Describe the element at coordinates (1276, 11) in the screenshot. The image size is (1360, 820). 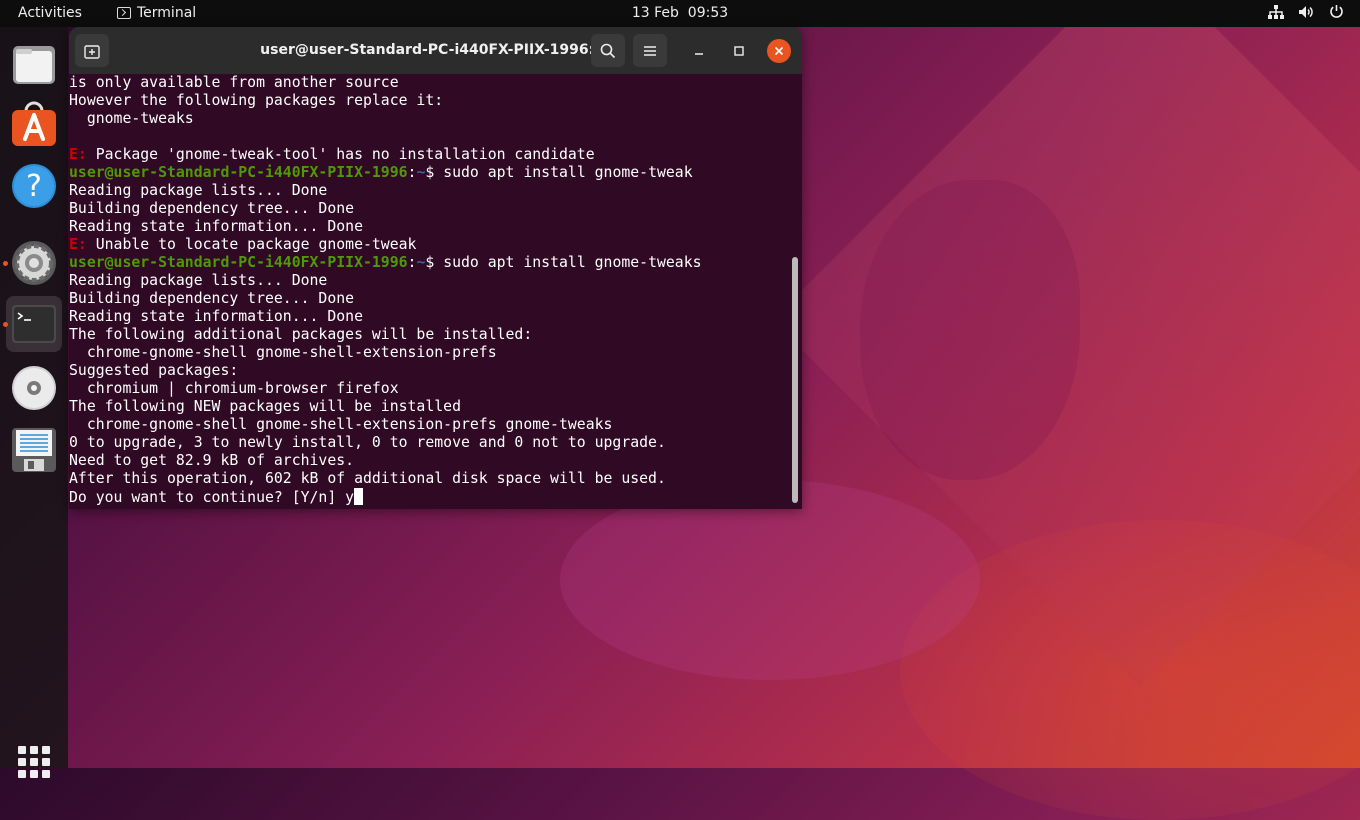
I see `network-icon` at that location.